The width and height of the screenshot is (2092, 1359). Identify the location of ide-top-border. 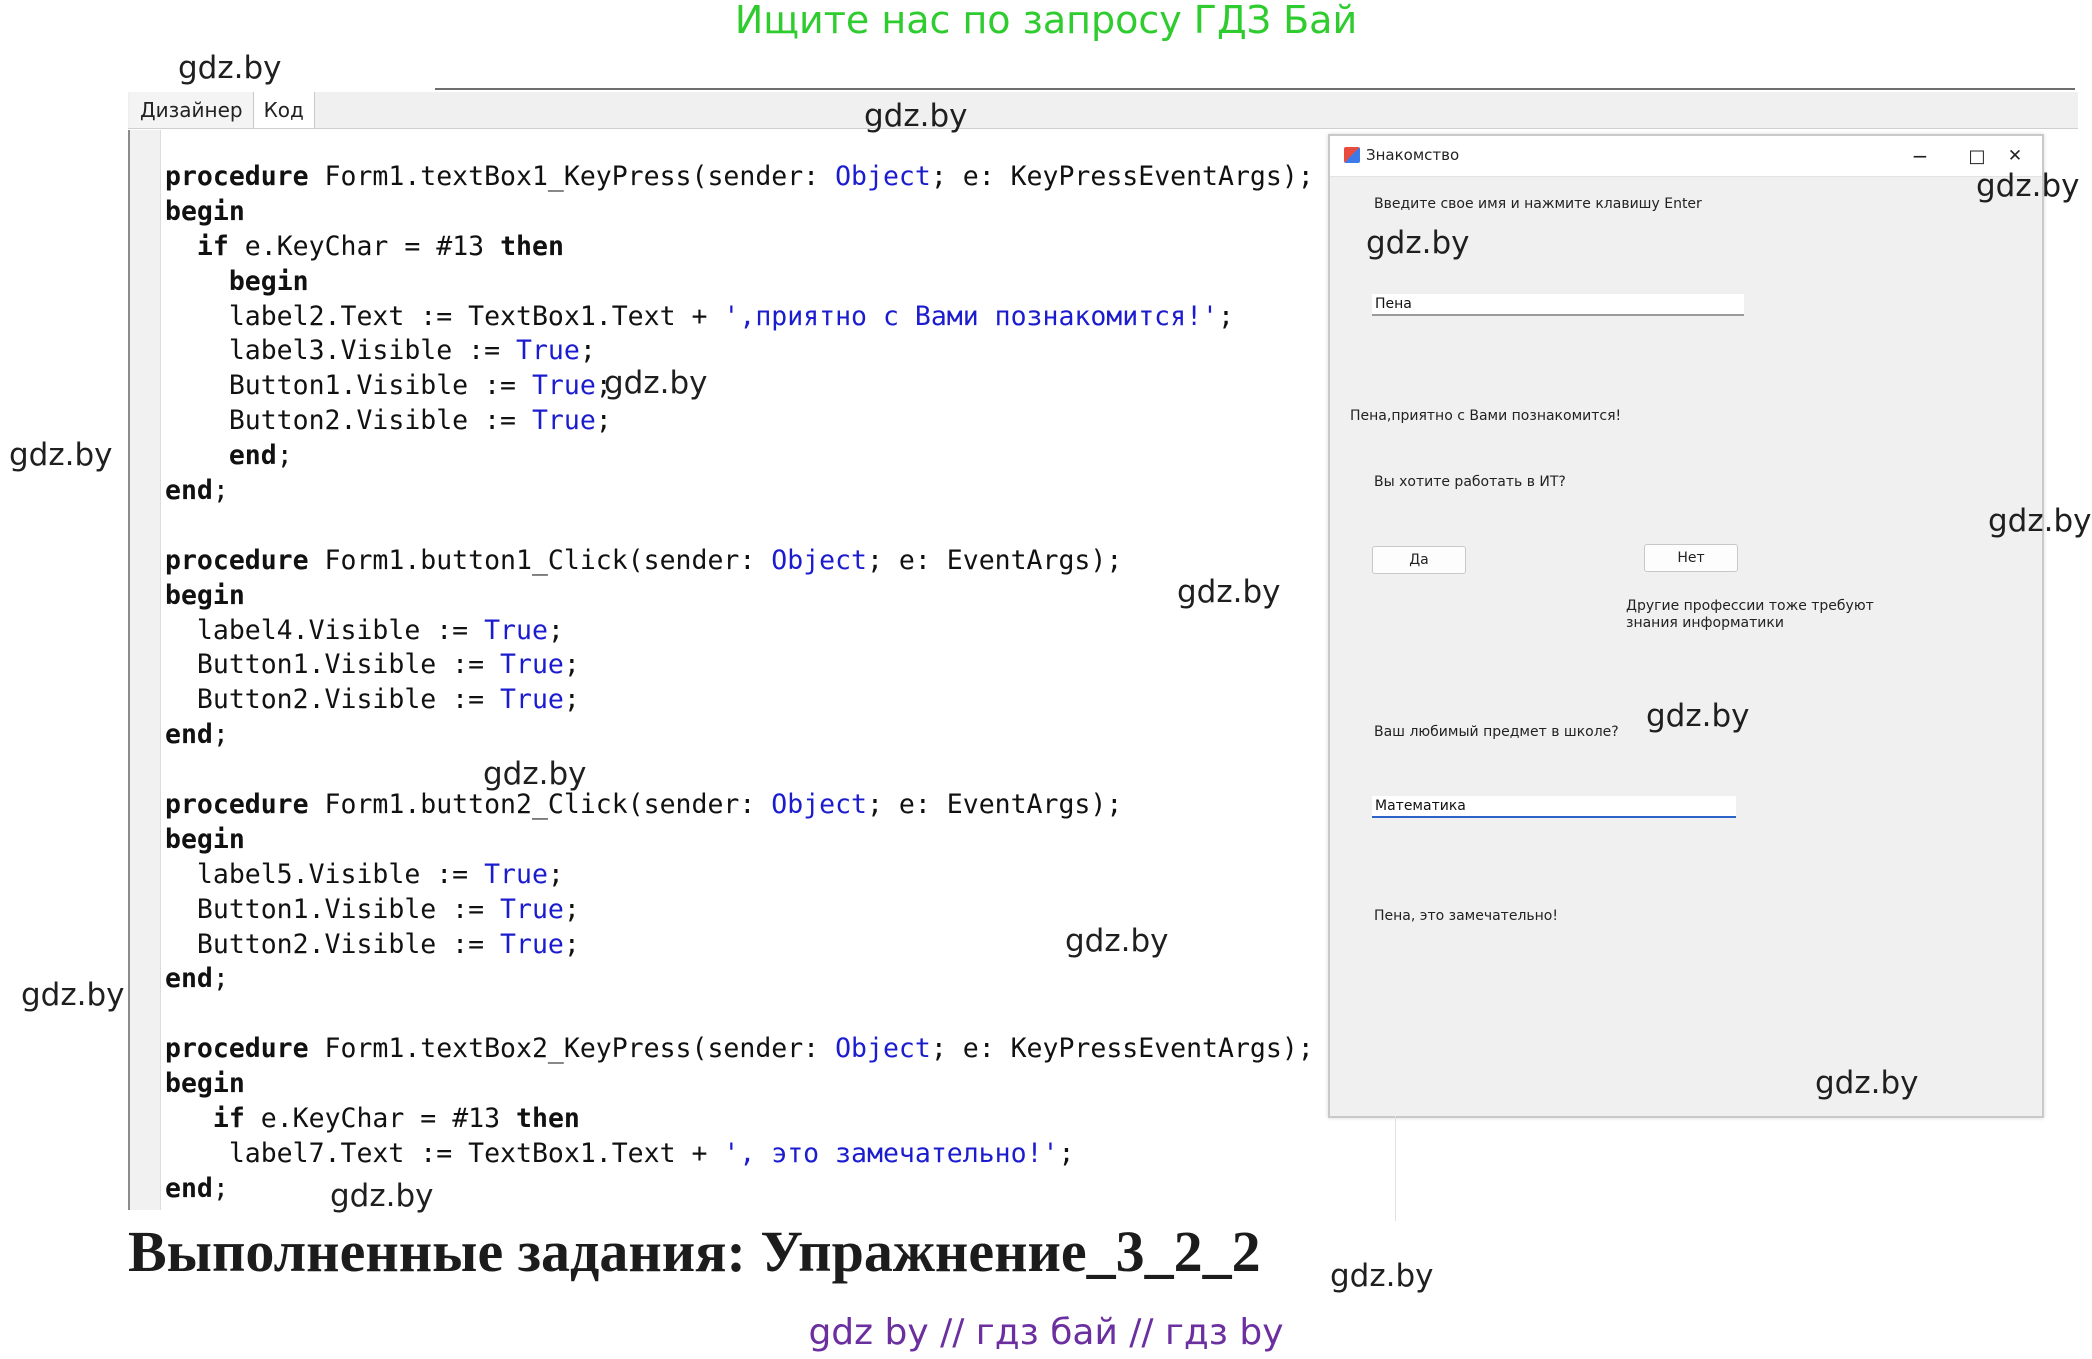
(1255, 89).